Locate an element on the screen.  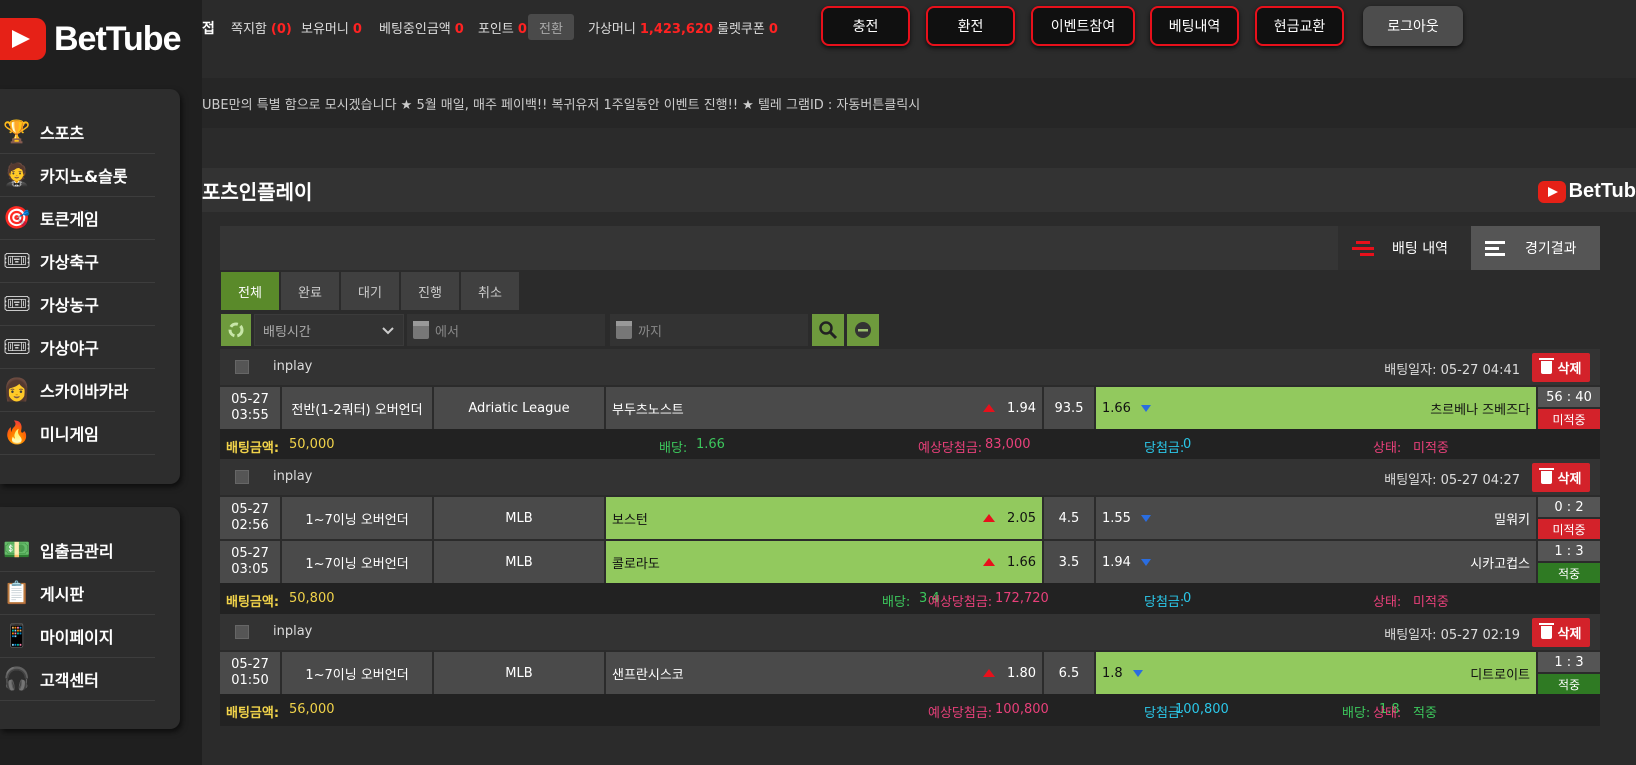
tab-all: 전체 is located at coordinates (250, 291).